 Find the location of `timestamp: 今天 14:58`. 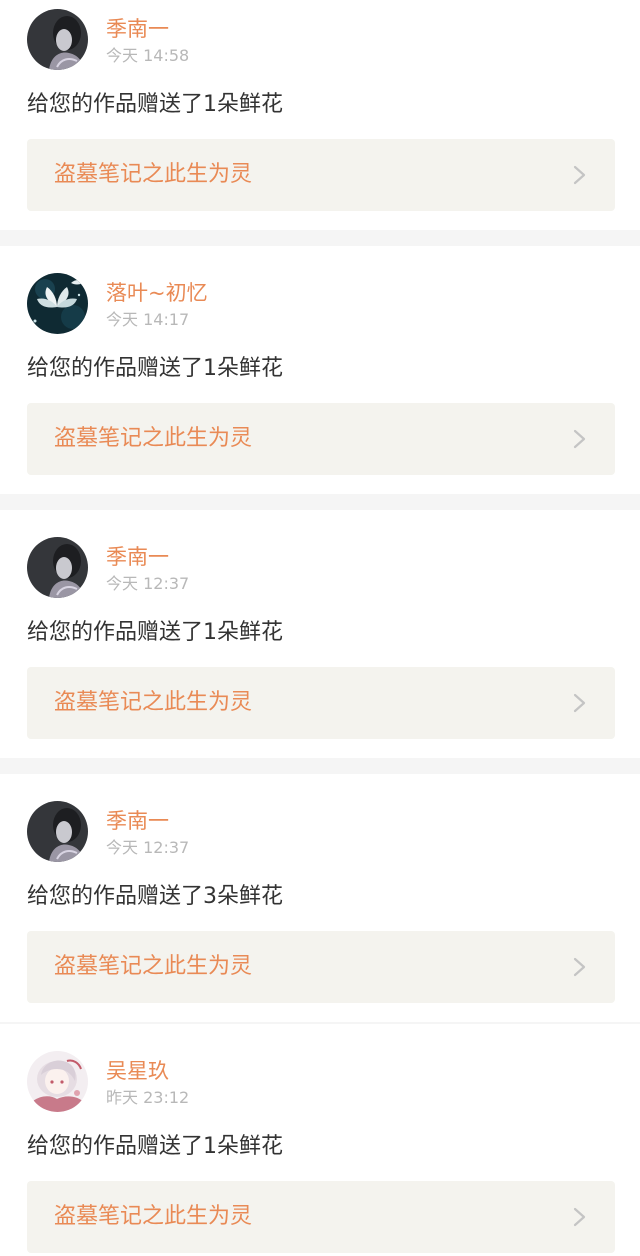

timestamp: 今天 14:58 is located at coordinates (148, 55).